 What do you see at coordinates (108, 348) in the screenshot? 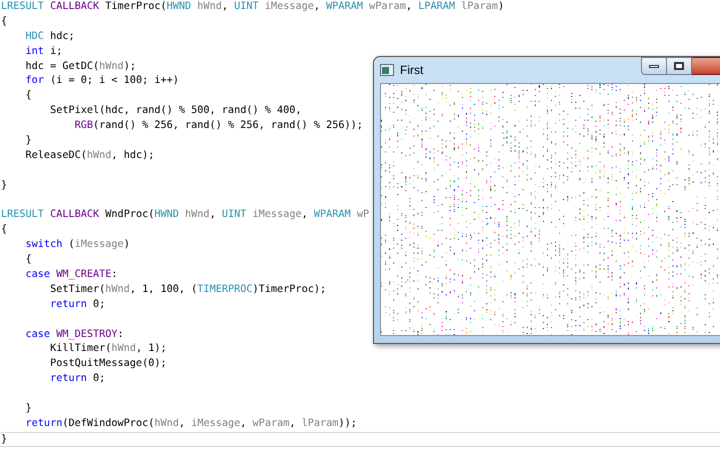
I see `code-line: KillTimer(hWnd, 1);` at bounding box center [108, 348].